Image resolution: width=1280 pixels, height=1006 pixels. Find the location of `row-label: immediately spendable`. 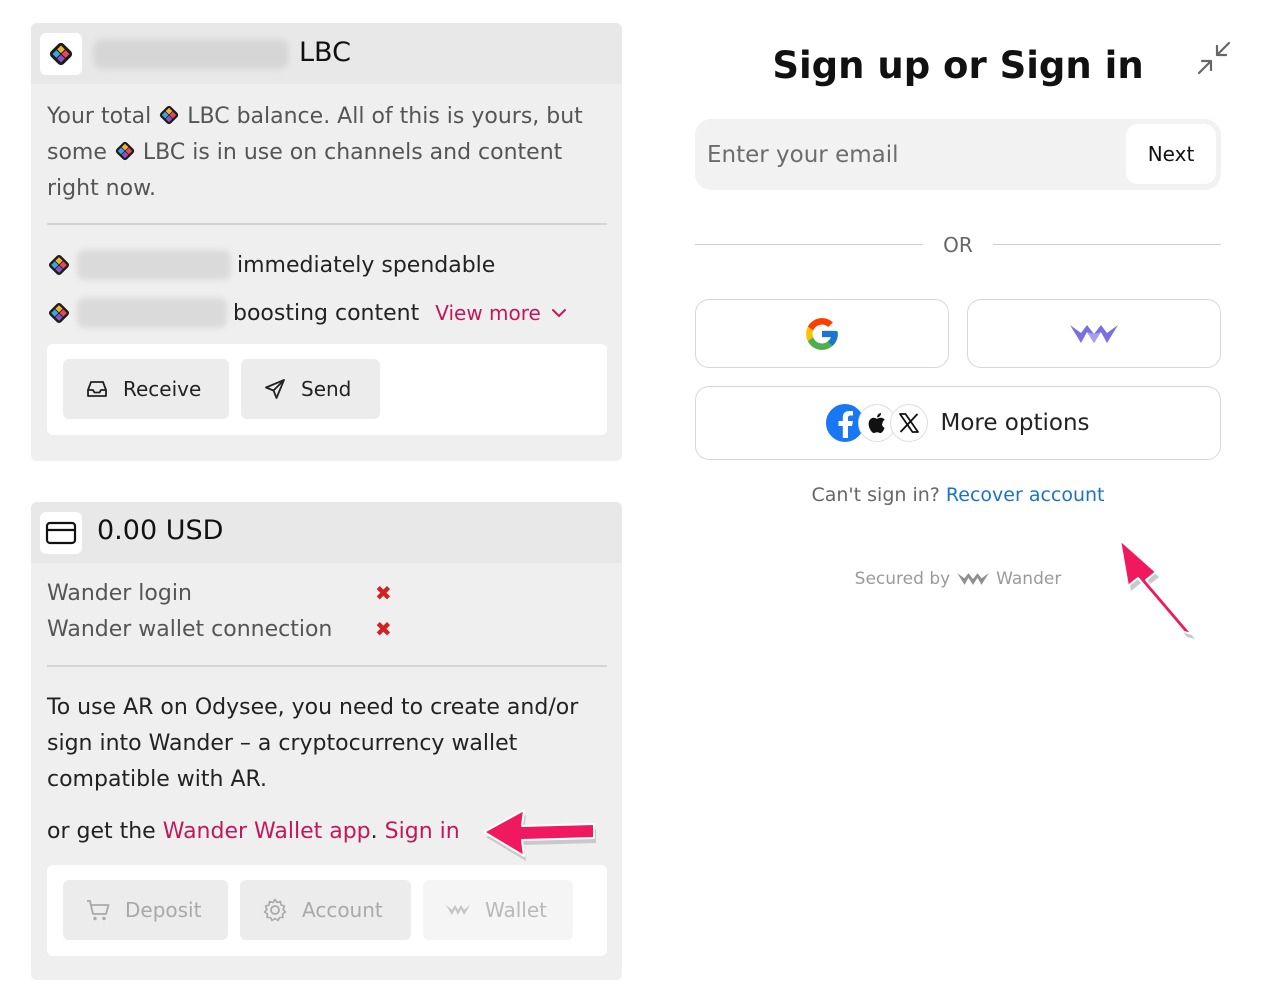

row-label: immediately spendable is located at coordinates (366, 265).